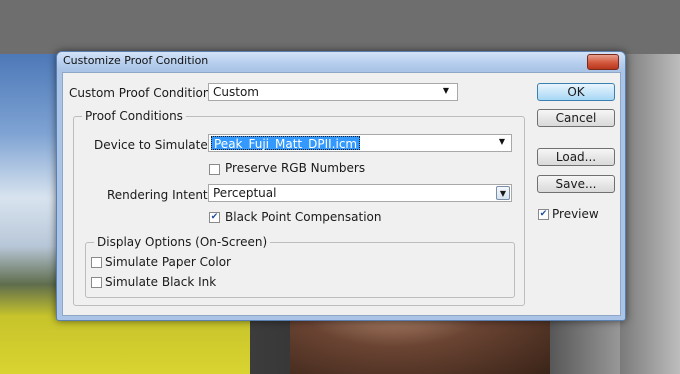 The image size is (680, 374). I want to click on rendering-intent-dropdown: Perceptual ▼, so click(360, 193).